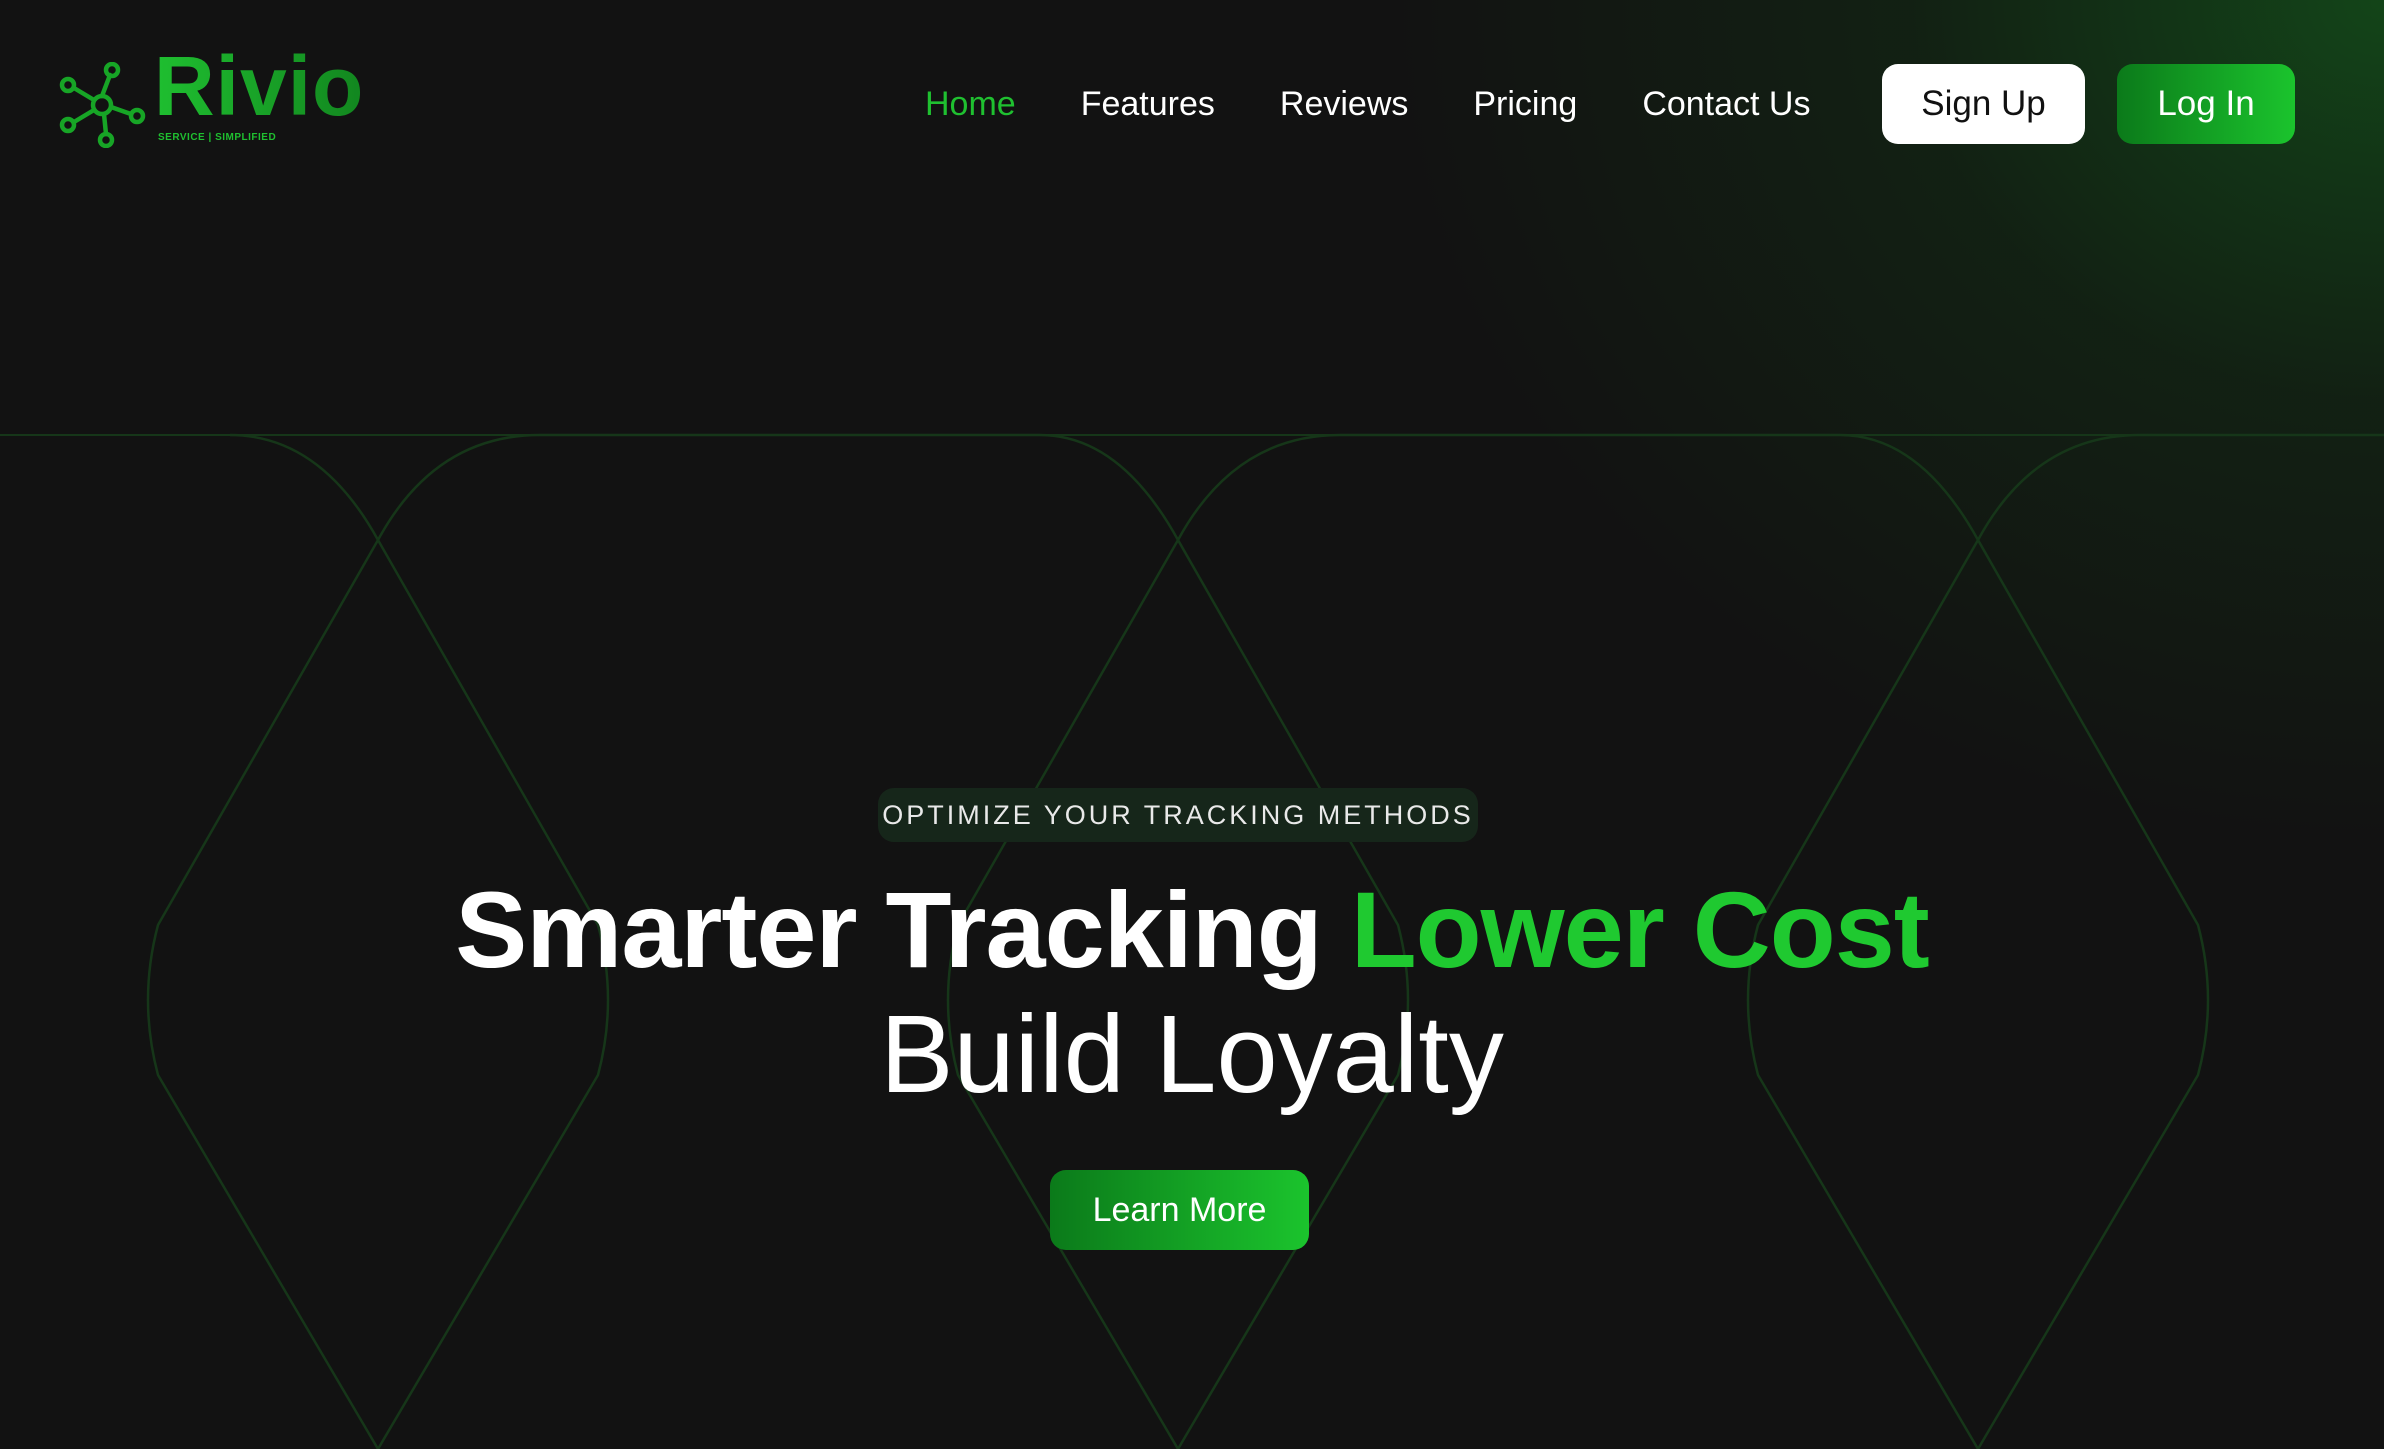 This screenshot has width=2384, height=1449. What do you see at coordinates (888, 929) in the screenshot?
I see `headline-white-text: Smarter Tracking` at bounding box center [888, 929].